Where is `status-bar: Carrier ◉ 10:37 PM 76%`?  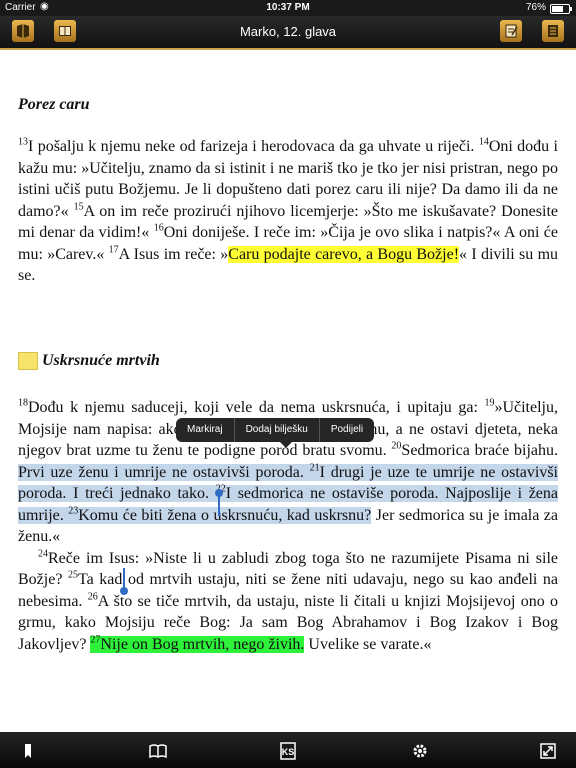 status-bar: Carrier ◉ 10:37 PM 76% is located at coordinates (288, 8).